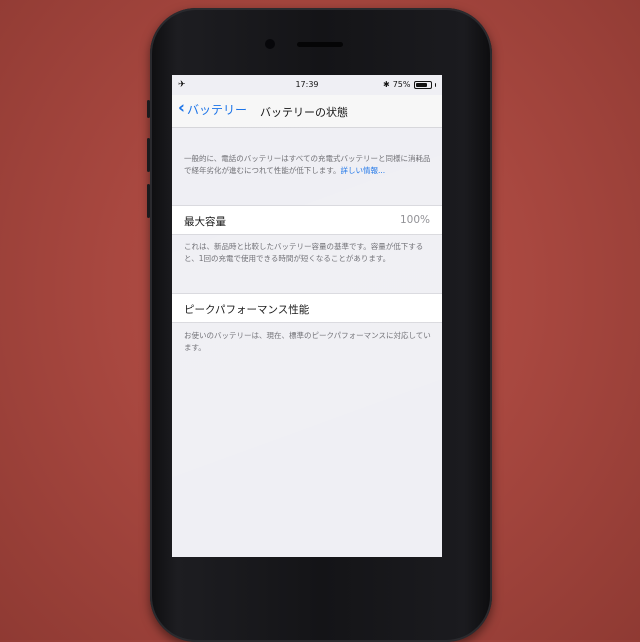 This screenshot has width=640, height=642. I want to click on navigation-bar: ‹ バッテリー バッテリーの状態, so click(307, 111).